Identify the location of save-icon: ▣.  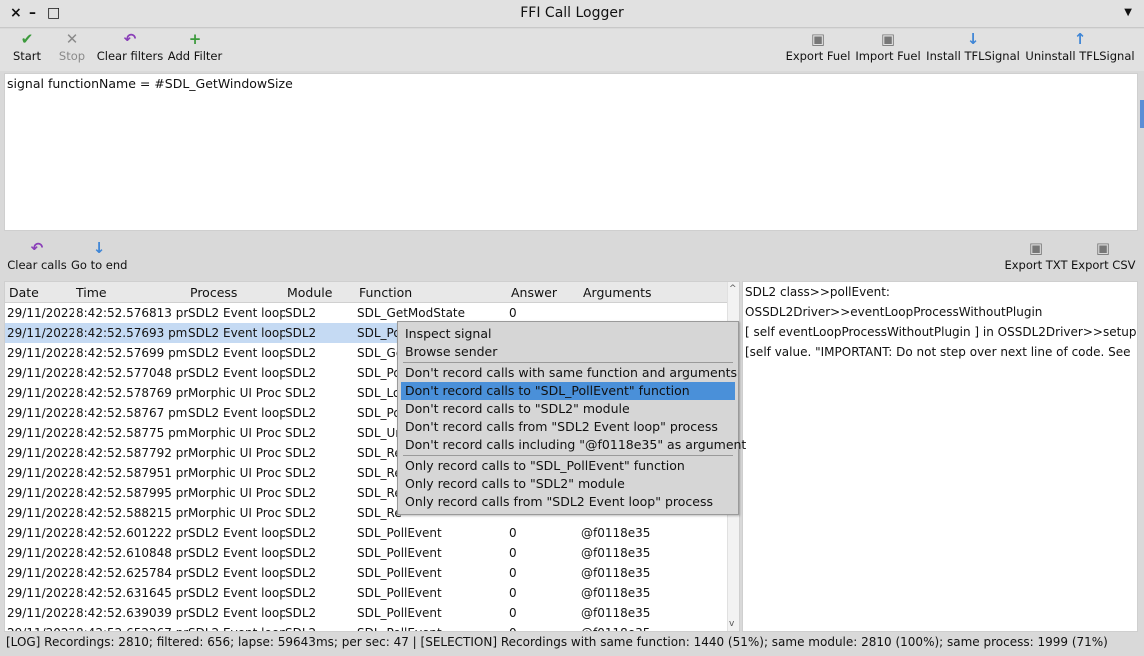
(1036, 248).